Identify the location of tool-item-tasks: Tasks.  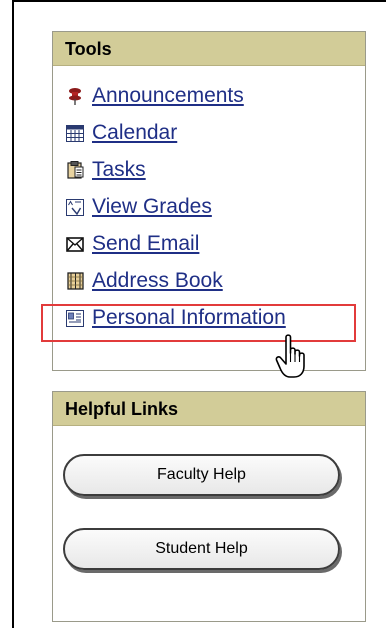
(106, 170).